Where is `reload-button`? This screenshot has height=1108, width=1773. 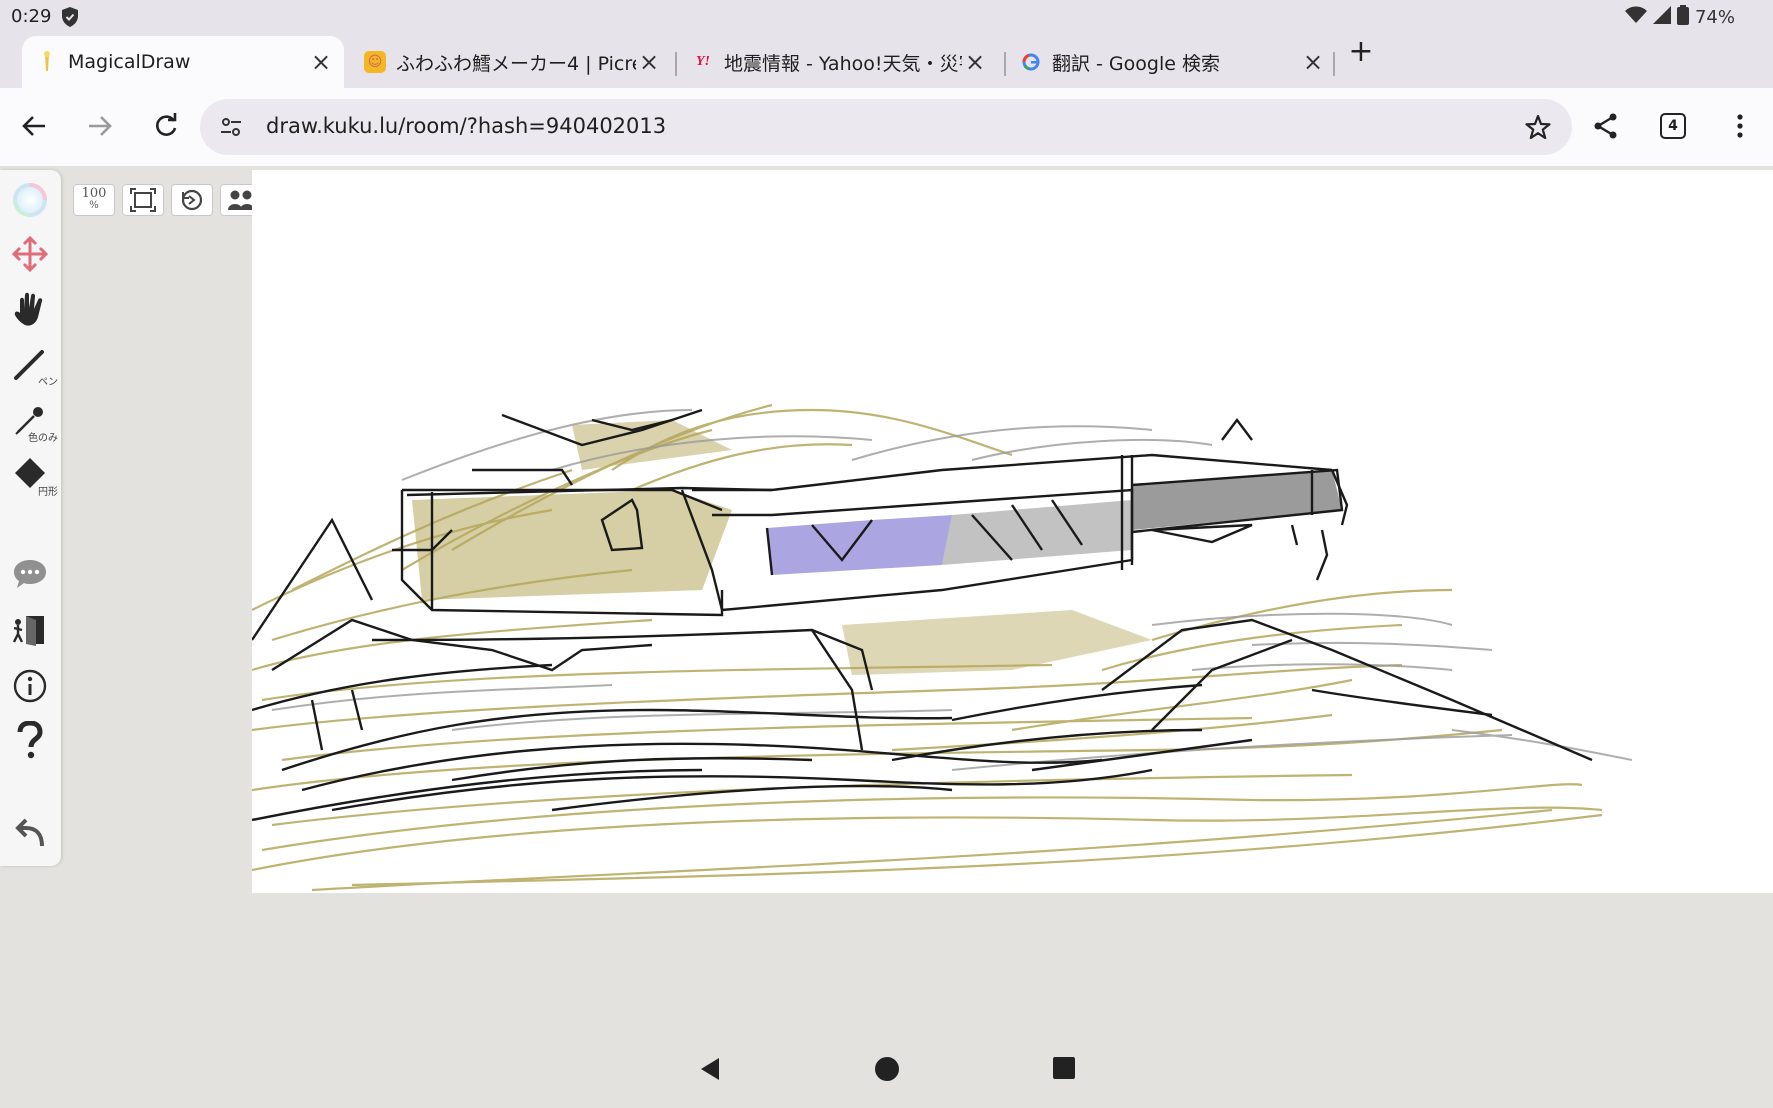
reload-button is located at coordinates (166, 126).